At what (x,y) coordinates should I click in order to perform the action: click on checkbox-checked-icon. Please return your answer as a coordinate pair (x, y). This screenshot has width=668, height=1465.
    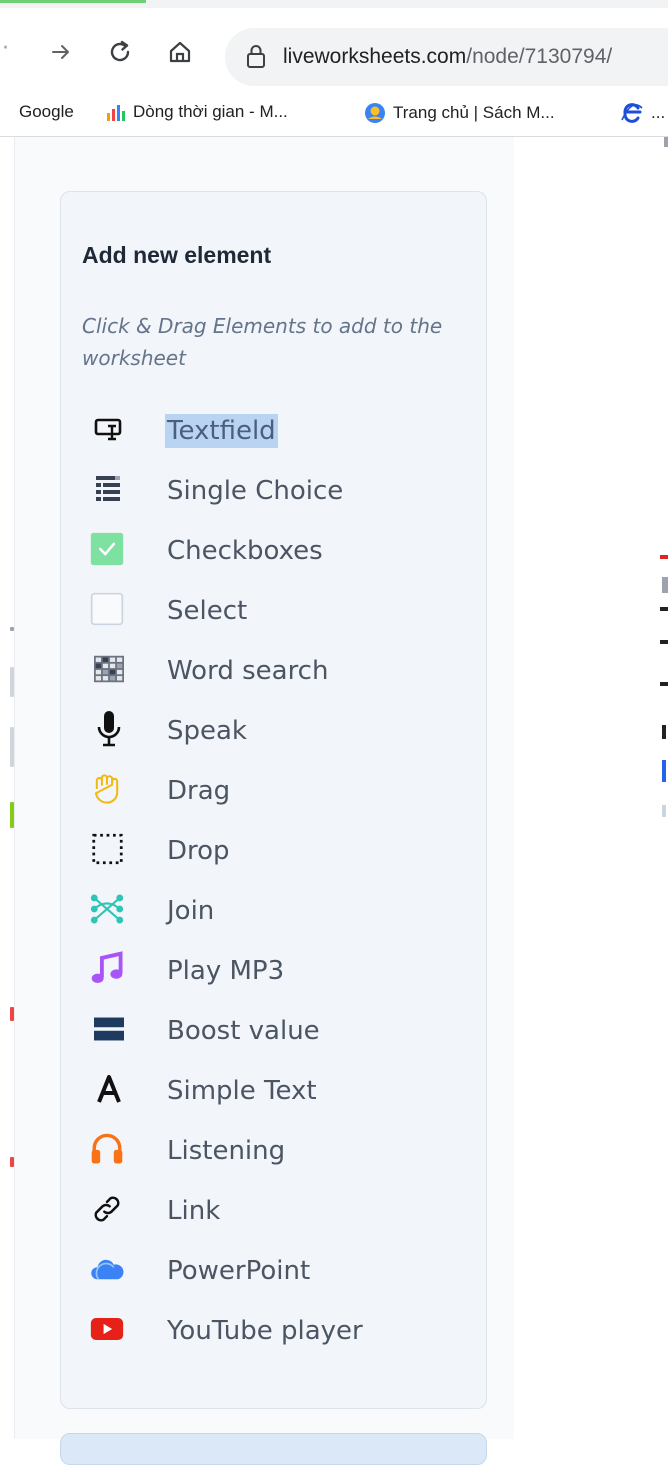
    Looking at the image, I should click on (107, 549).